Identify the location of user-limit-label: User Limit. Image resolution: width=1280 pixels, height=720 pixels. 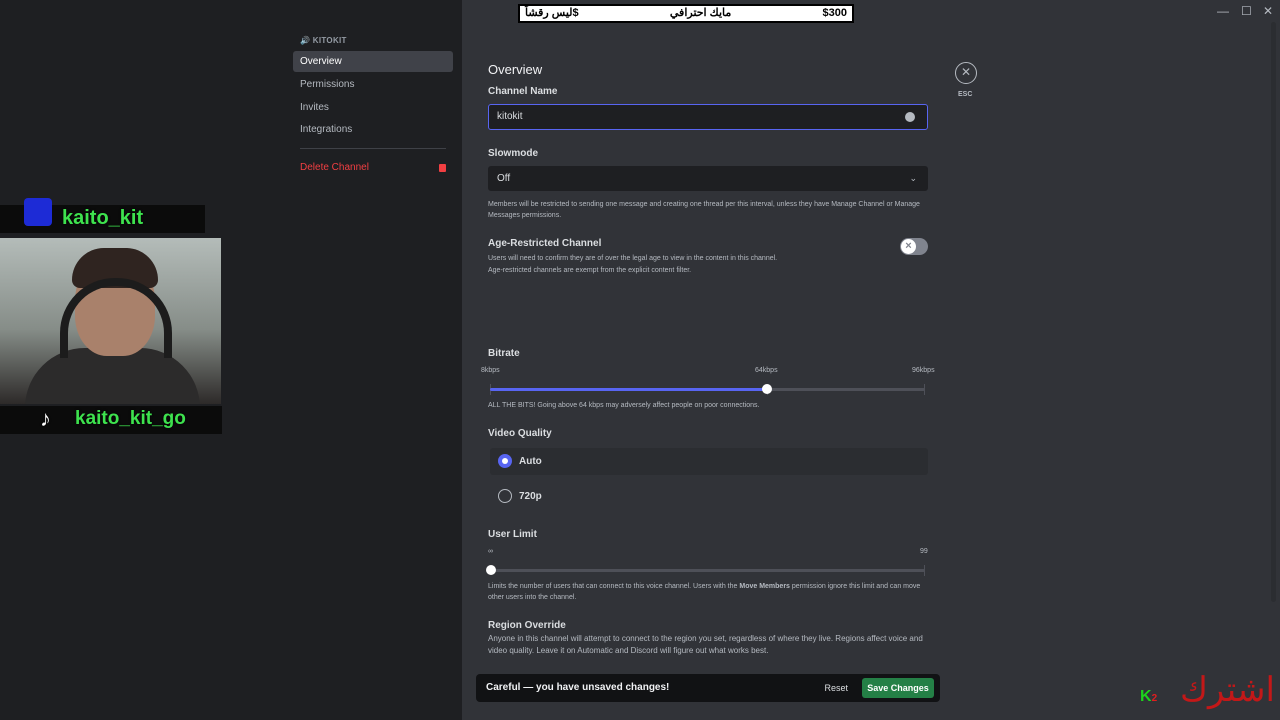
(512, 534).